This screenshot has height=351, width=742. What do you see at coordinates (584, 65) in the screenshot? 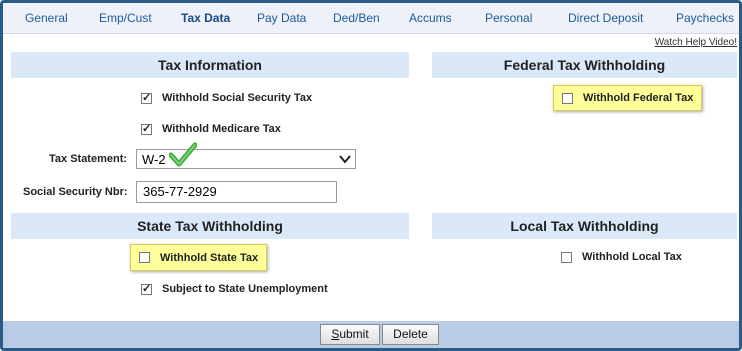
I see `federal-tax-withholding-header: Federal Tax Withholding` at bounding box center [584, 65].